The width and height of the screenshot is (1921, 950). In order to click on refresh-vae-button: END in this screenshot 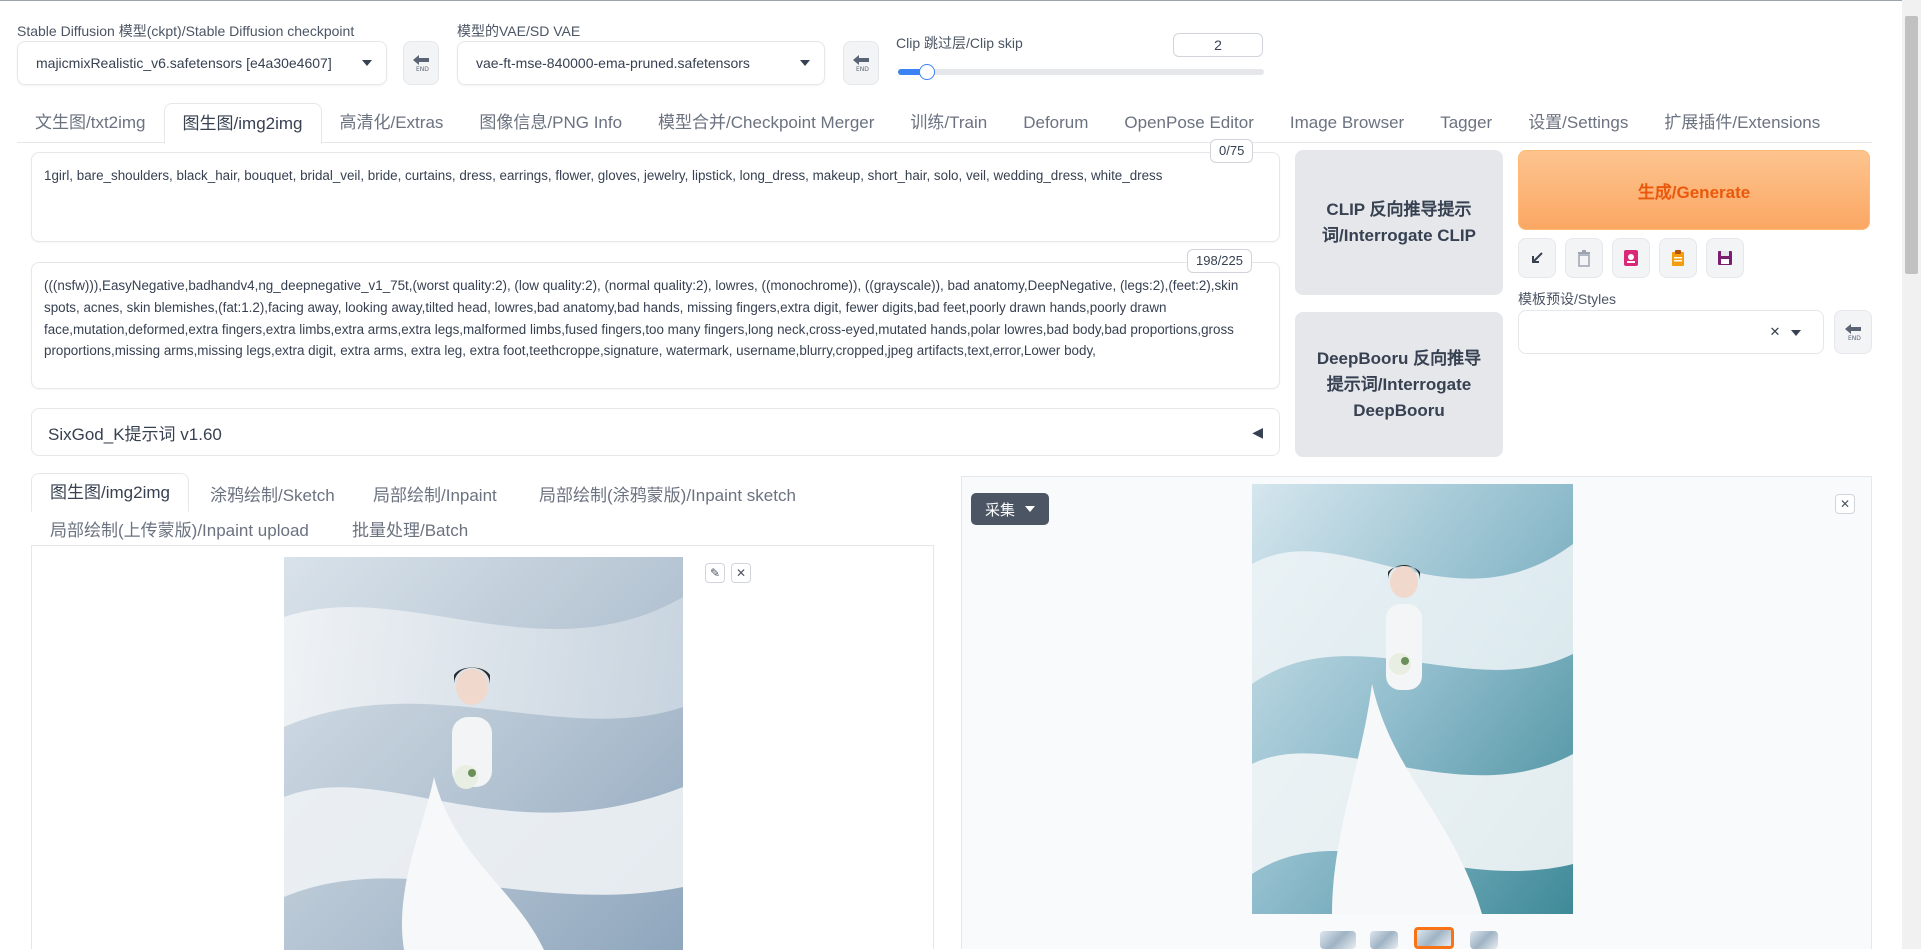, I will do `click(861, 63)`.